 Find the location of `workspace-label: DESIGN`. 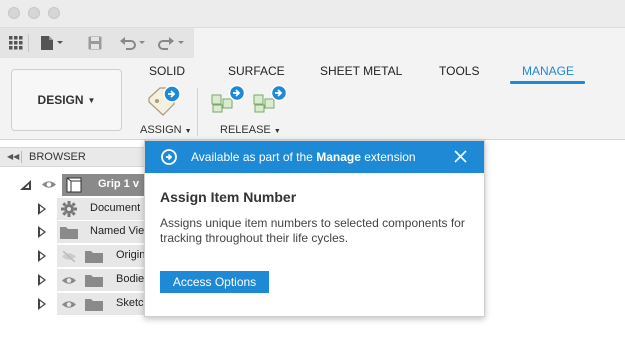

workspace-label: DESIGN is located at coordinates (60, 100).